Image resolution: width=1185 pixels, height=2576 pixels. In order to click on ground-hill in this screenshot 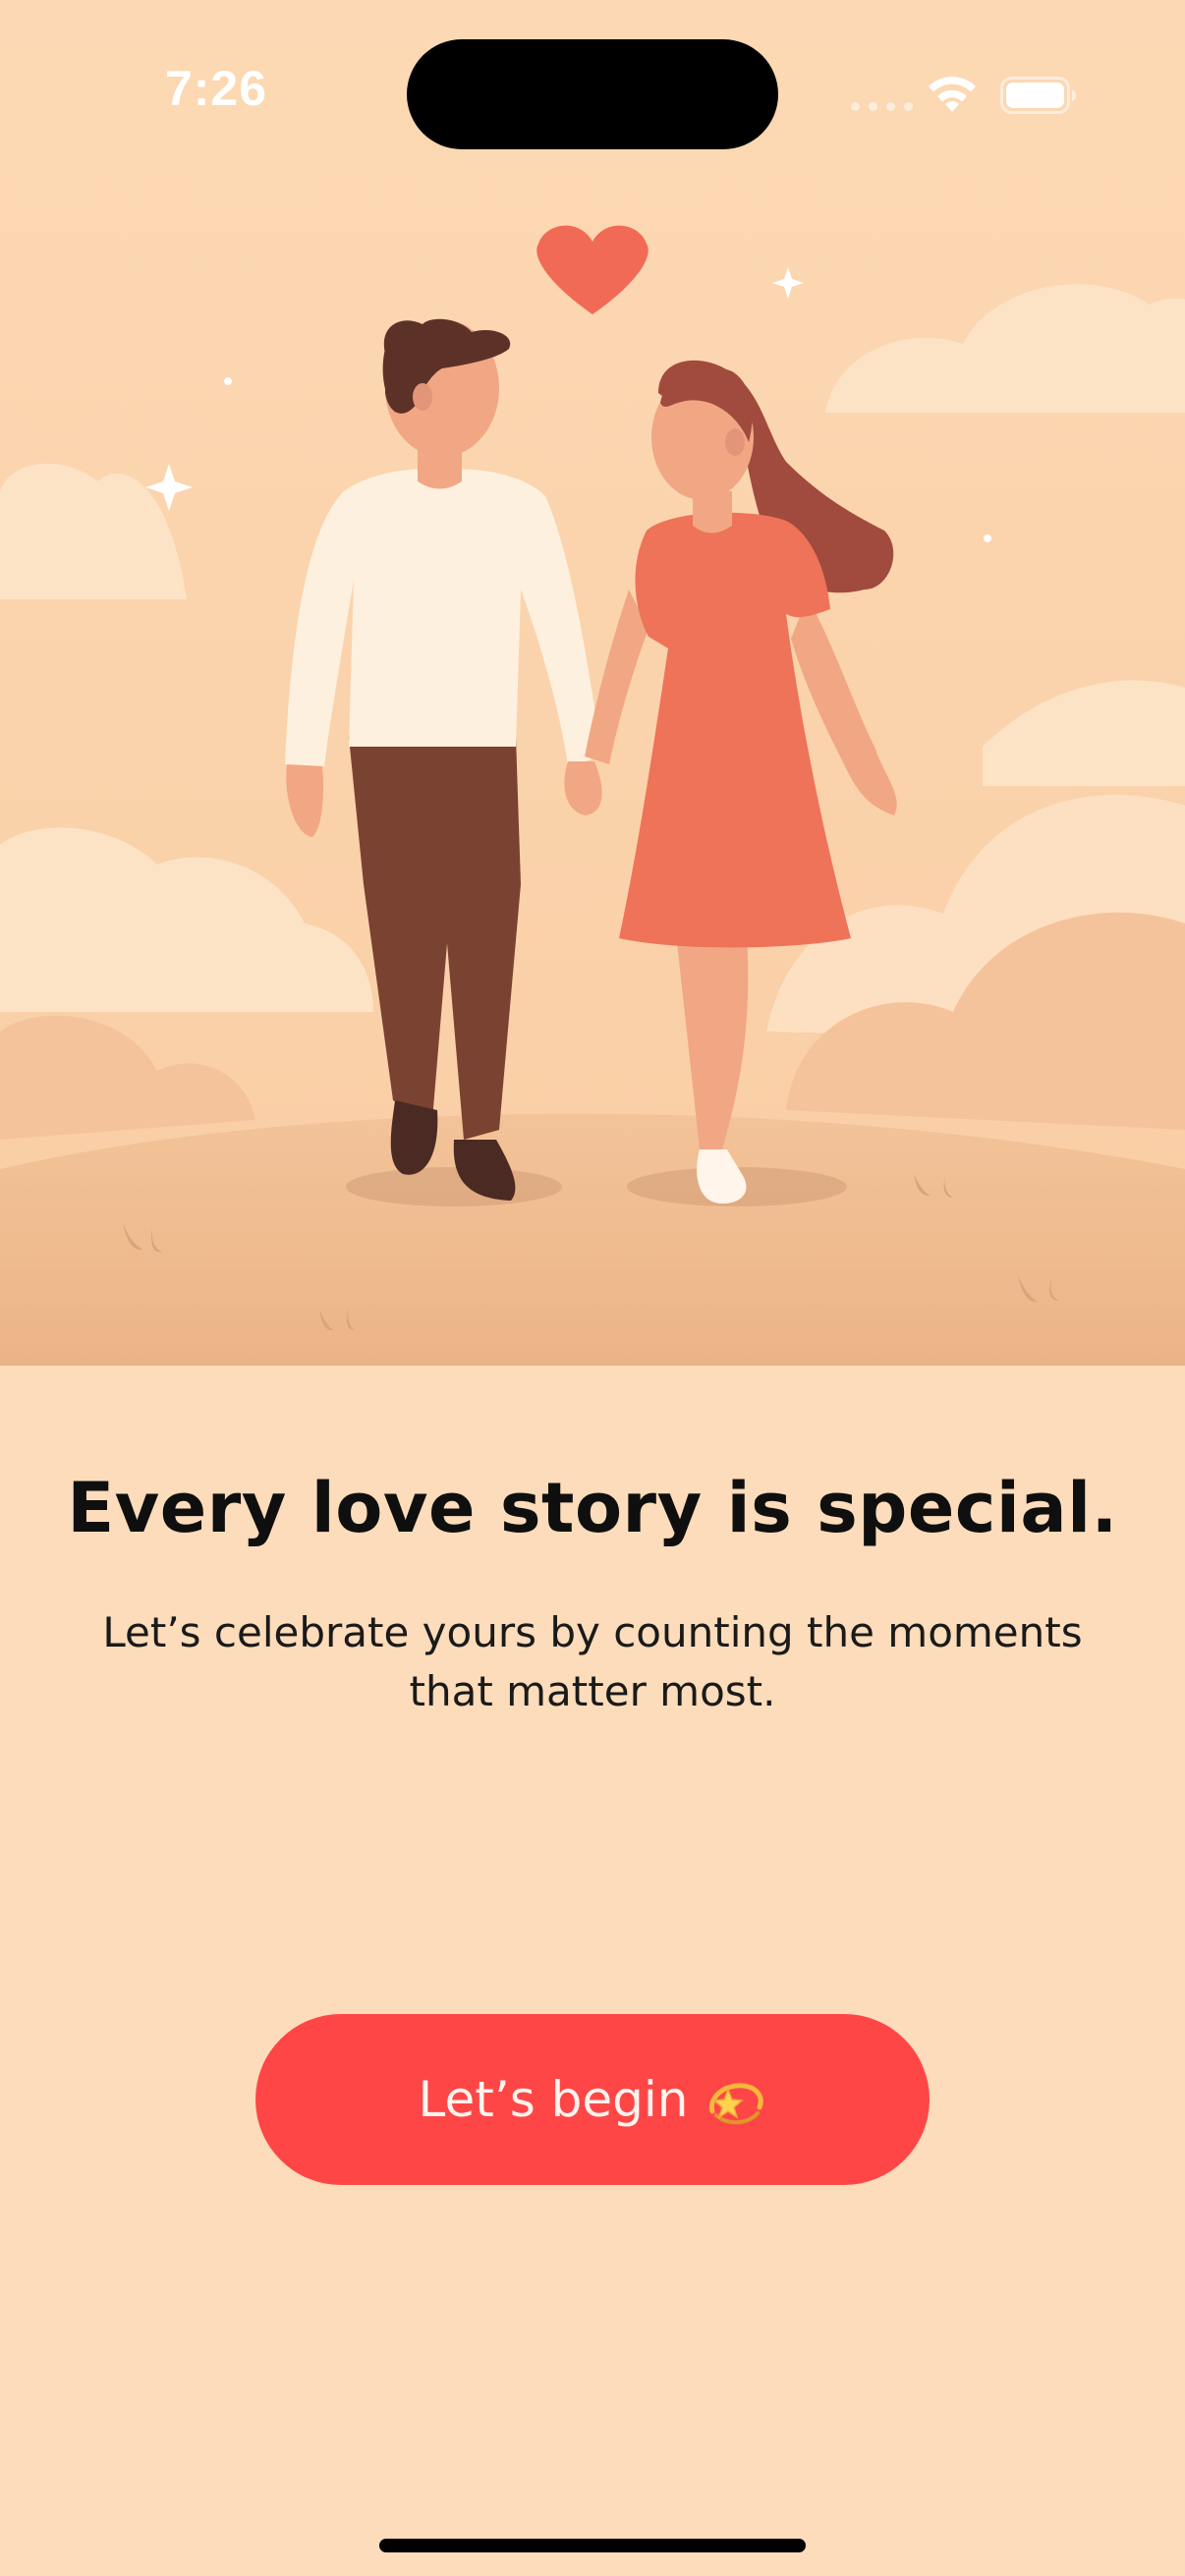, I will do `click(592, 1239)`.